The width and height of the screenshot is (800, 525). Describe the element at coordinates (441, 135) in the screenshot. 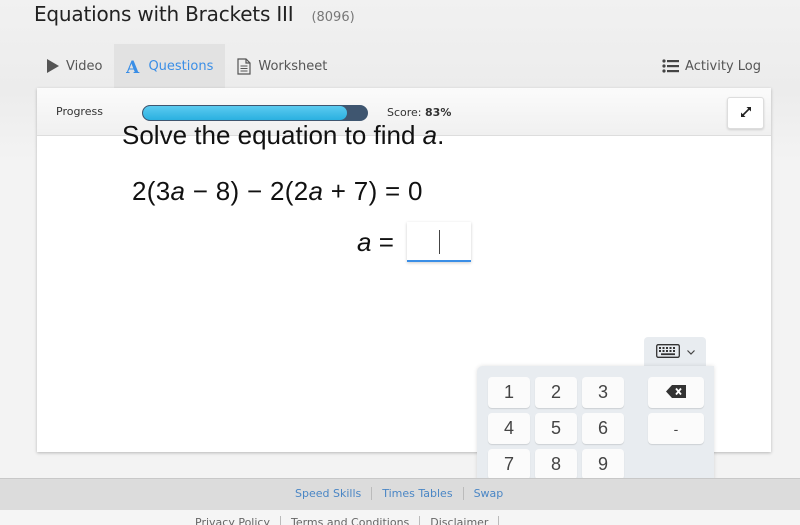

I see `prompt-period: .` at that location.